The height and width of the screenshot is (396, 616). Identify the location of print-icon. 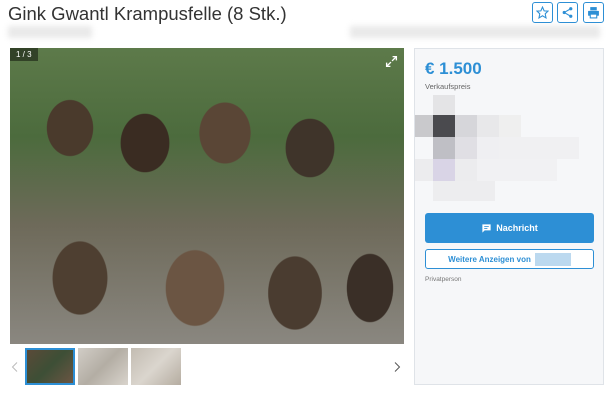
(593, 13).